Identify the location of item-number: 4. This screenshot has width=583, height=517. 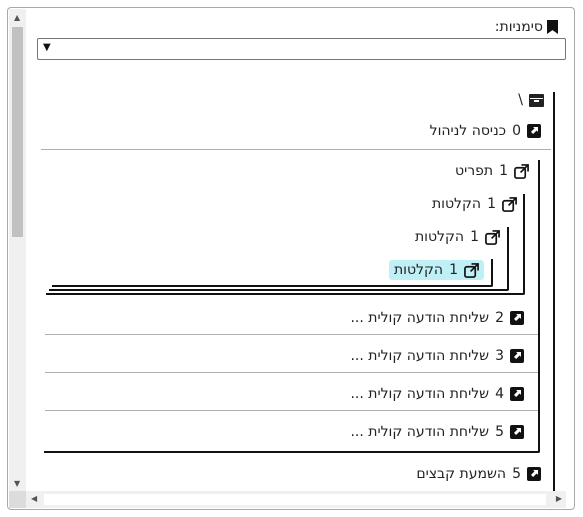
(499, 394).